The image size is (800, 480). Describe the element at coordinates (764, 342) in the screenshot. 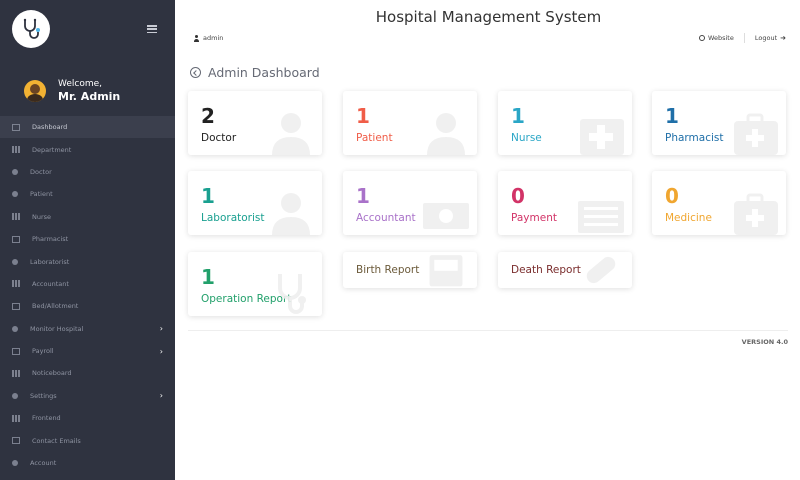

I see `version-label: VERSION 4.0` at that location.